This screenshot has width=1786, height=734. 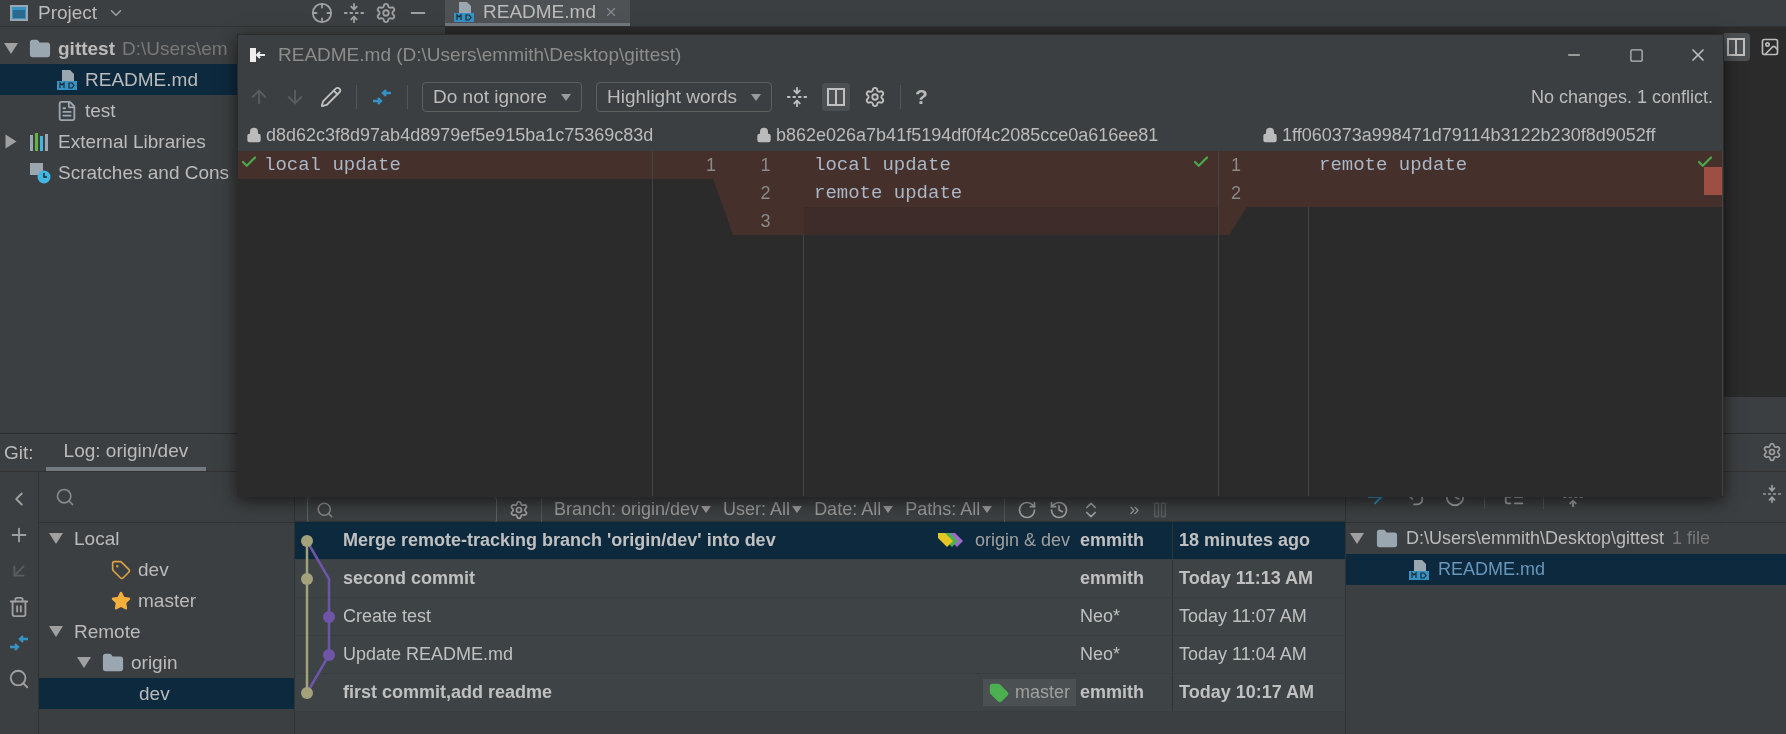 What do you see at coordinates (166, 600) in the screenshot?
I see `branch-tree-item: master` at bounding box center [166, 600].